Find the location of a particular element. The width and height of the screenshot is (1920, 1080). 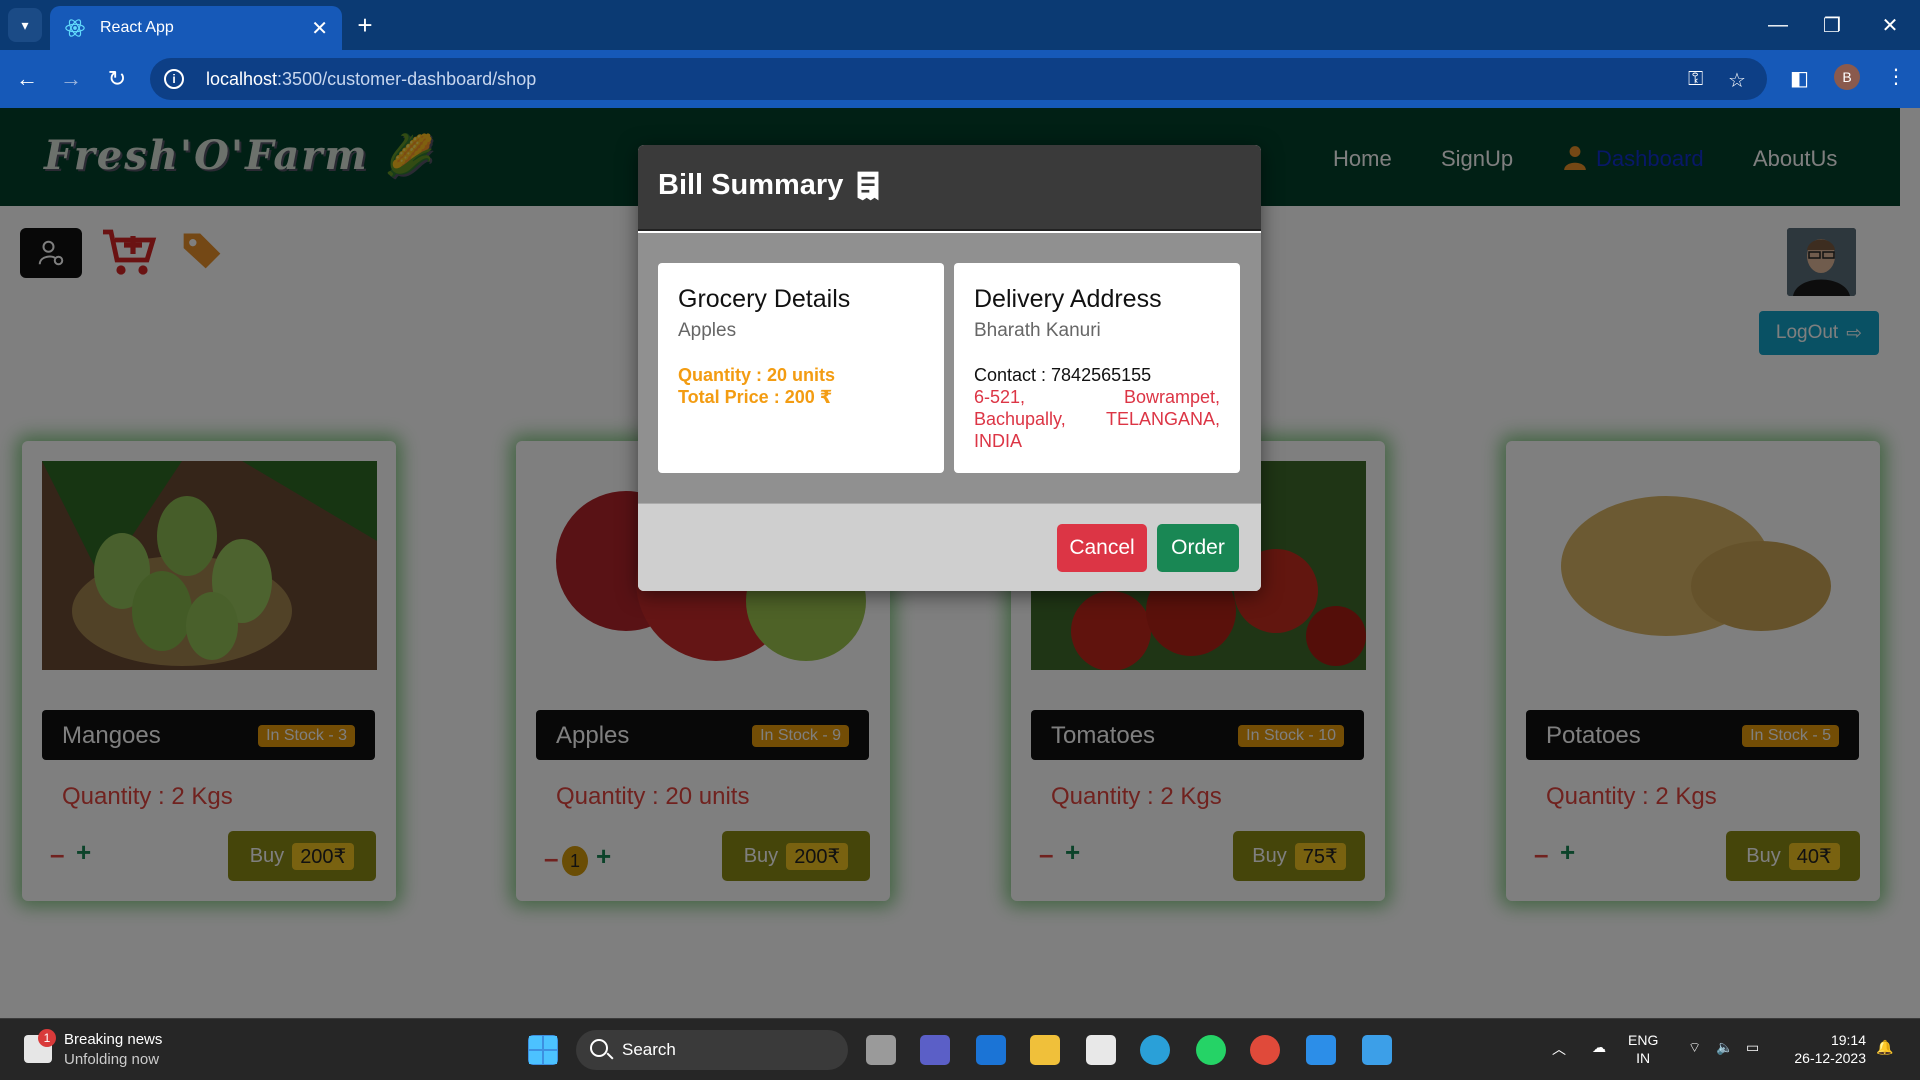

grocery-heading: Grocery Details is located at coordinates (764, 299).